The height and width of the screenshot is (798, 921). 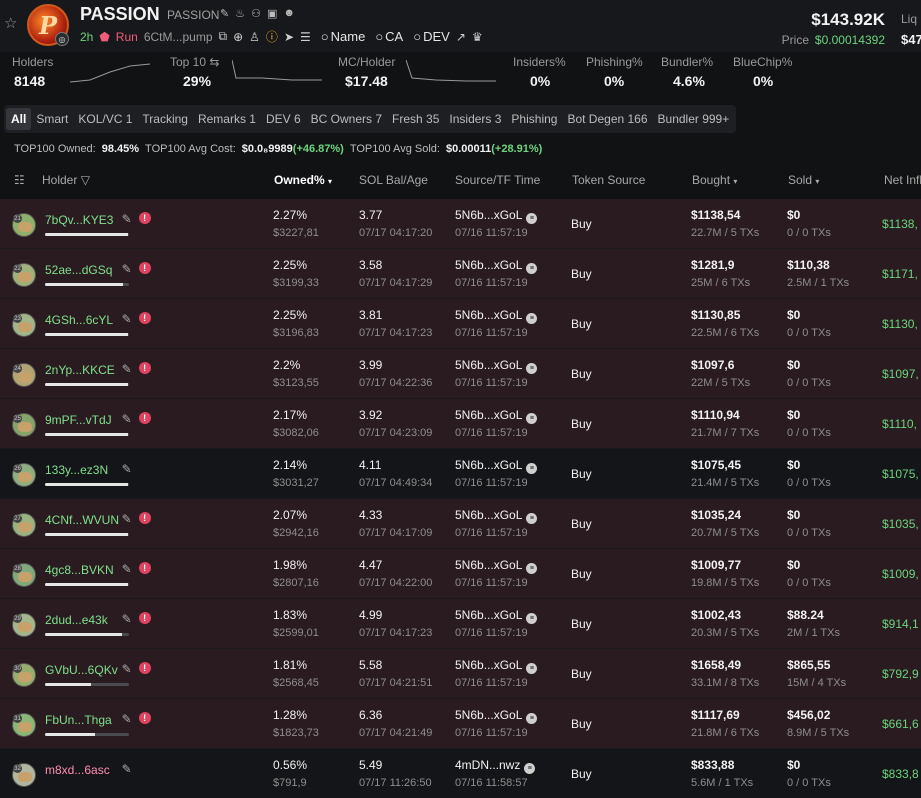 What do you see at coordinates (475, 119) in the screenshot?
I see `tab-insiders: Insiders 3` at bounding box center [475, 119].